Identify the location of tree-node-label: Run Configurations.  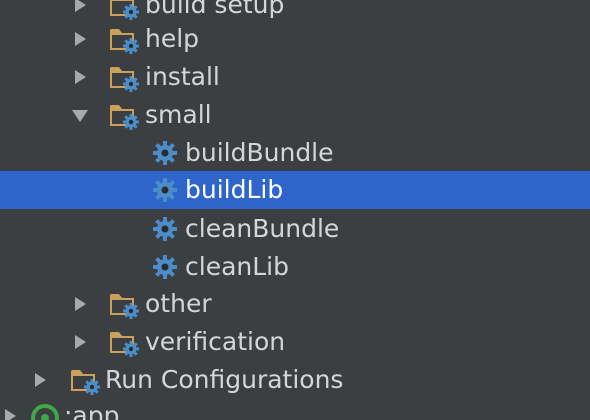
(224, 379).